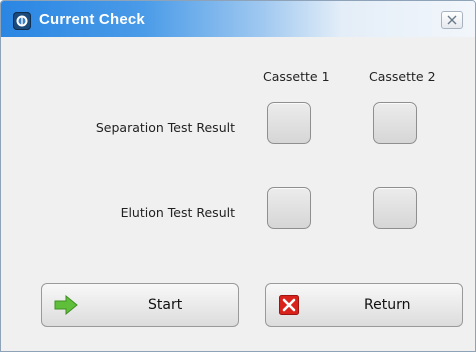  I want to click on row-label-separation-test-result: Separation Test Result, so click(165, 127).